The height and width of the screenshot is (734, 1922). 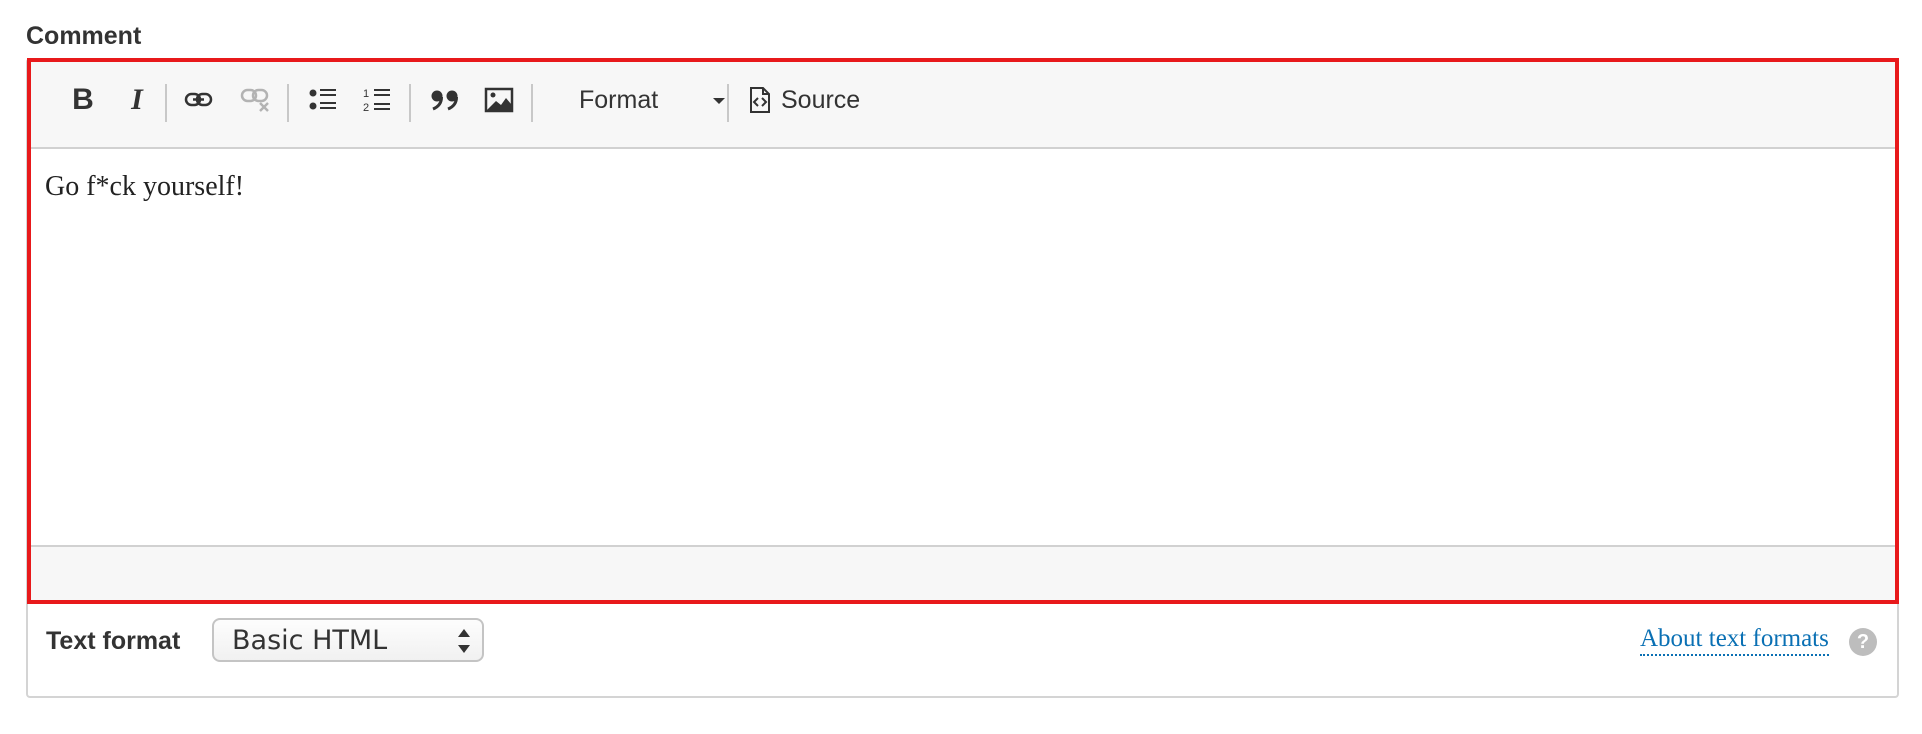 I want to click on bold-icon: B, so click(x=83, y=99).